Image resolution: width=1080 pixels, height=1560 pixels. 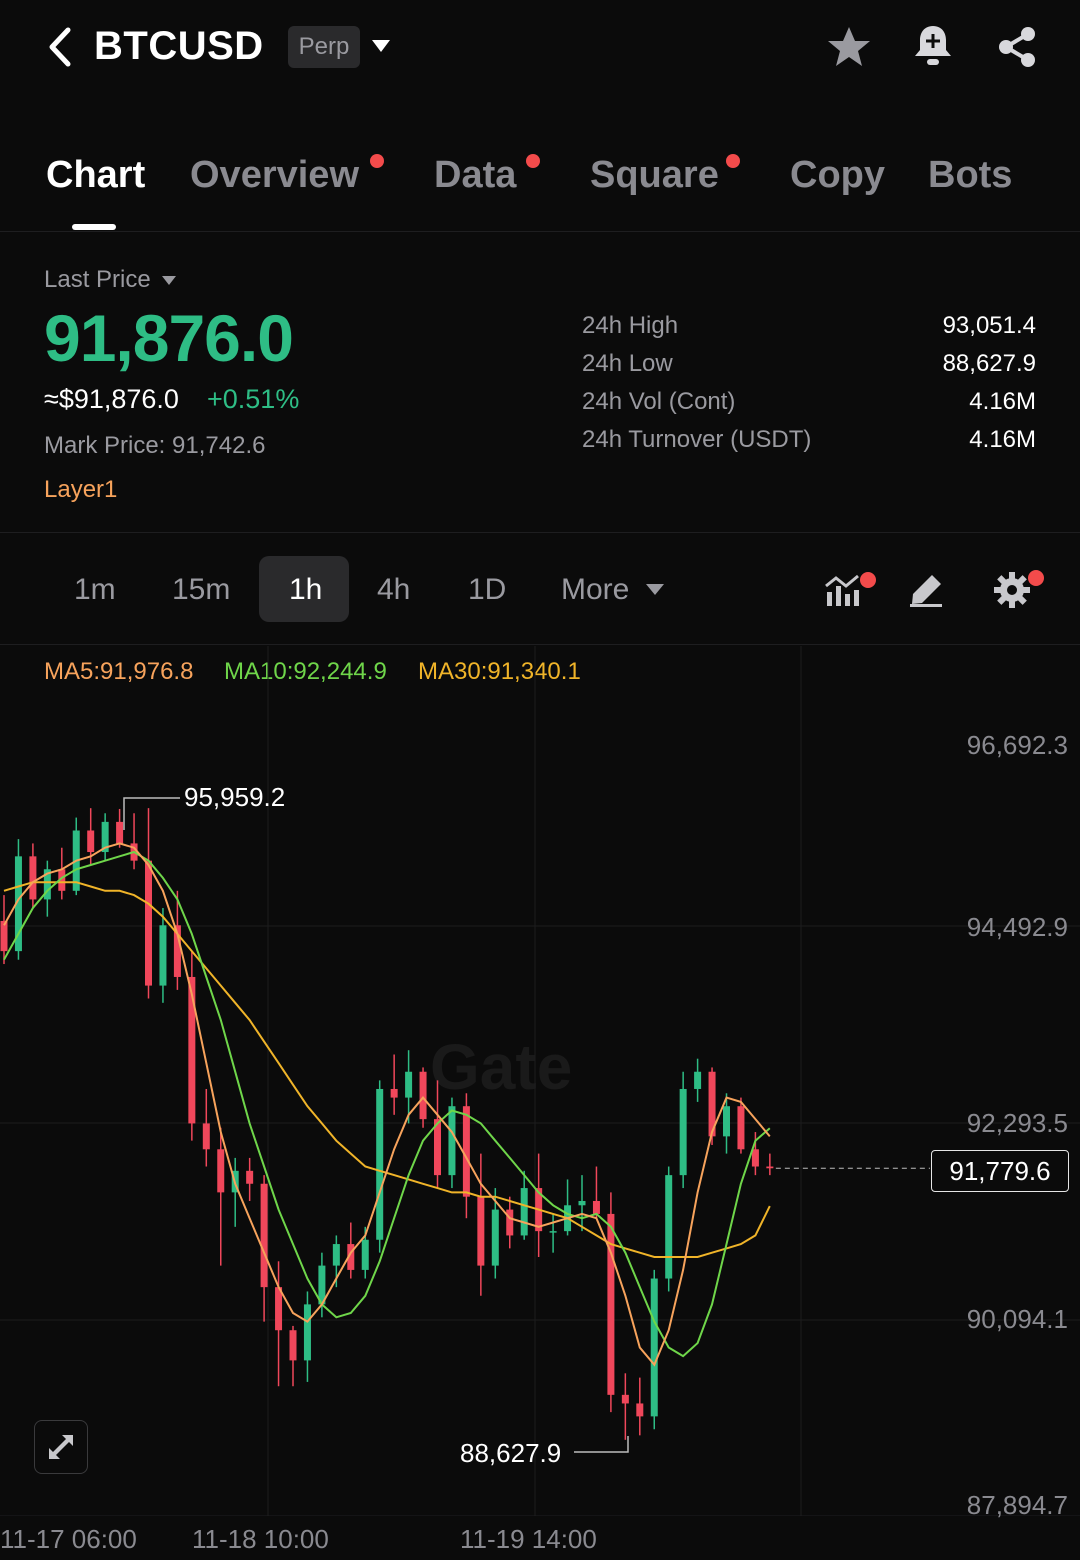 I want to click on stat-24h-high-value: 93,051.4, so click(x=989, y=325).